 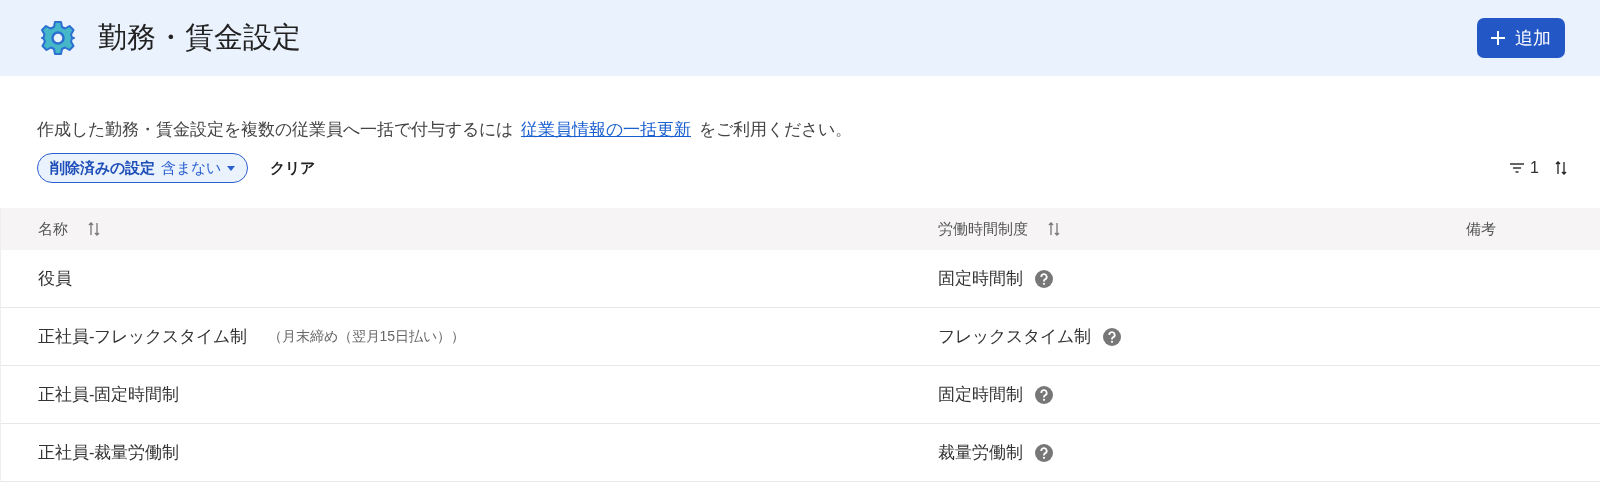 What do you see at coordinates (143, 336) in the screenshot?
I see `setting-name: 正社員-フレックスタイム制` at bounding box center [143, 336].